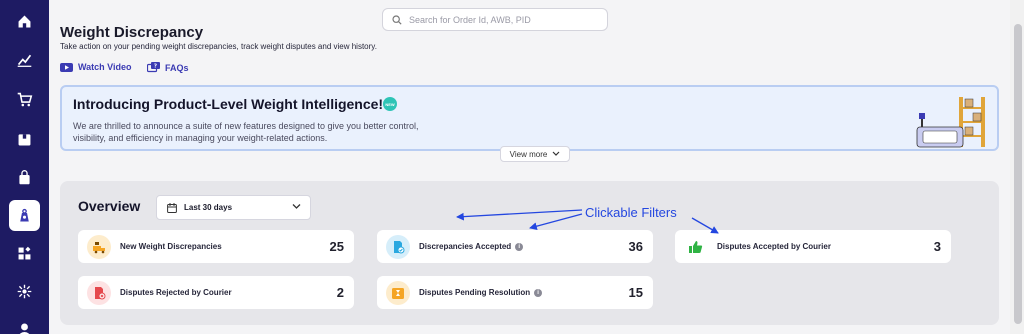 This screenshot has width=1024, height=334. Describe the element at coordinates (176, 292) in the screenshot. I see `card-label: Disputes Rejected by Courier` at that location.